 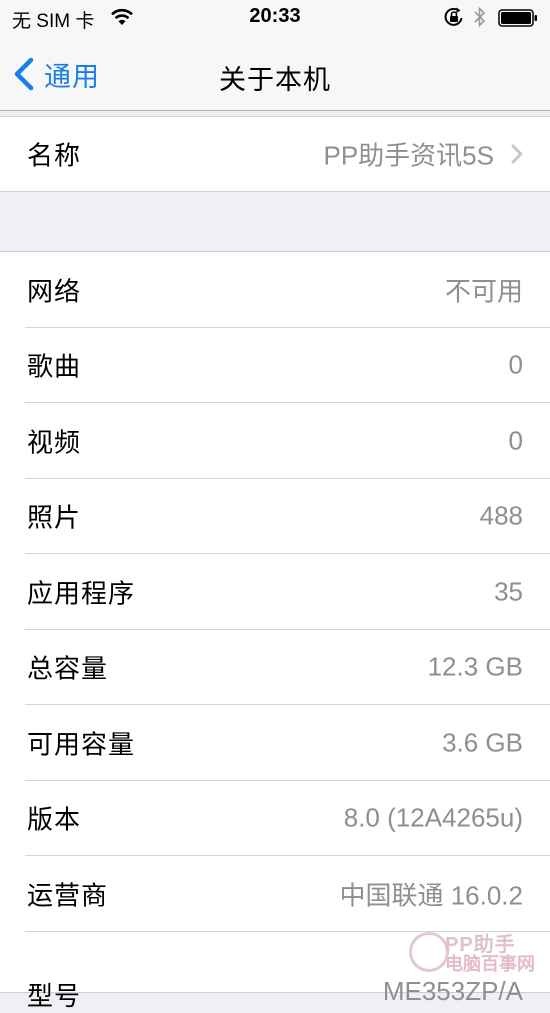 I want to click on row-value: 3.6 GB, so click(x=482, y=742).